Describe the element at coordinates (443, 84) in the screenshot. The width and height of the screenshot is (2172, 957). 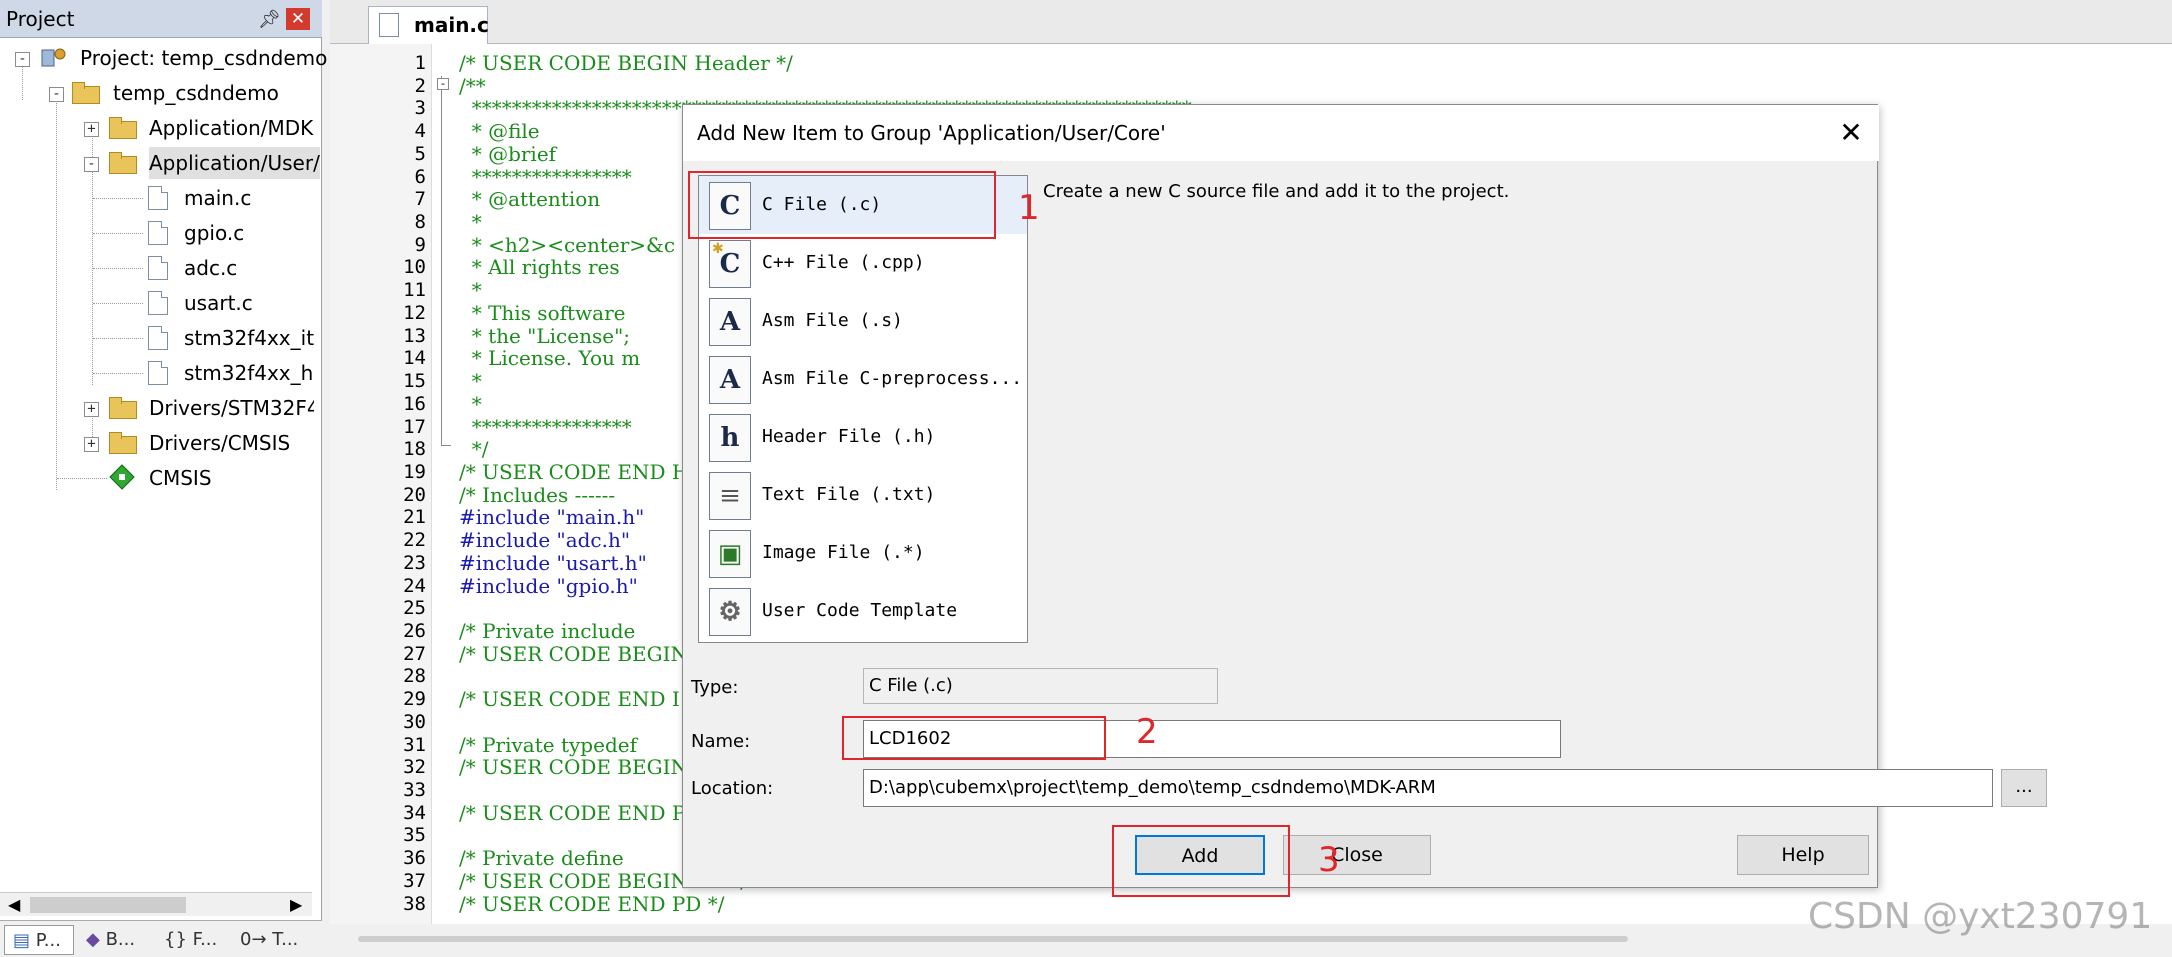
I see `fold-toggle: -` at that location.